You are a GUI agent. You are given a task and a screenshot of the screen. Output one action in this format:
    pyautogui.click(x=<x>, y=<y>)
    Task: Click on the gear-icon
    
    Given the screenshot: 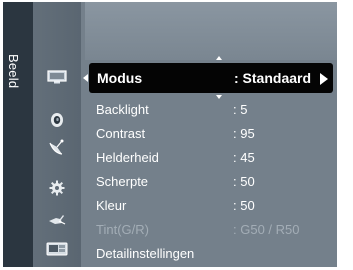 What is the action you would take?
    pyautogui.click(x=57, y=188)
    